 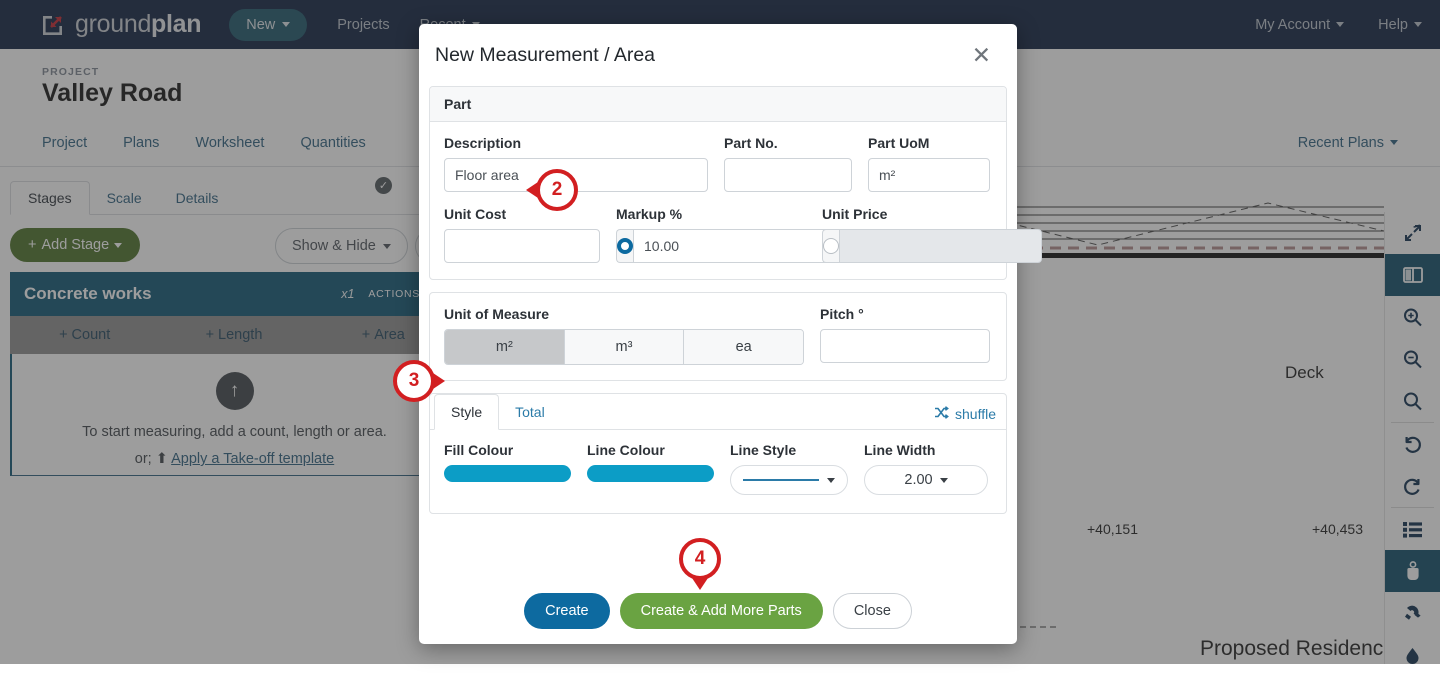 I want to click on line-colour-label: Line Colour, so click(x=650, y=450).